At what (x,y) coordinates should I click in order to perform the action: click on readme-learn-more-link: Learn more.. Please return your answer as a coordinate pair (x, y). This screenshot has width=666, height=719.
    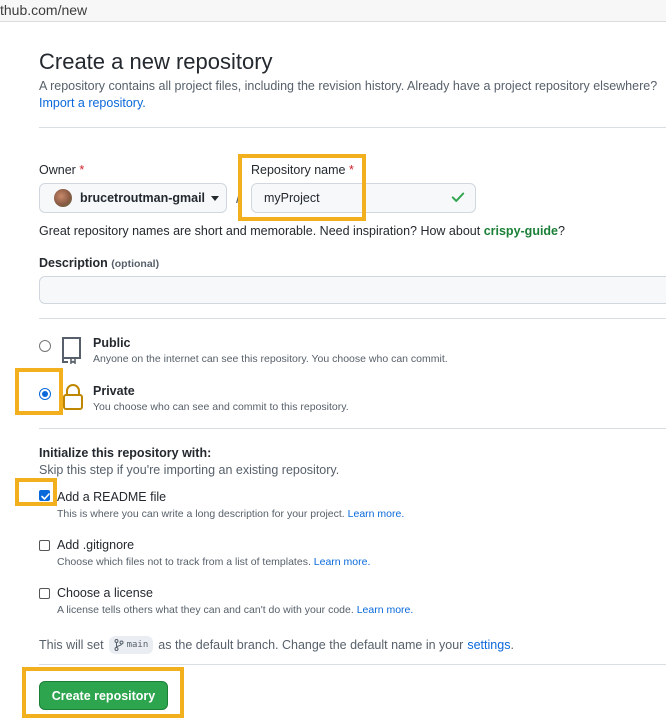
    Looking at the image, I should click on (376, 514).